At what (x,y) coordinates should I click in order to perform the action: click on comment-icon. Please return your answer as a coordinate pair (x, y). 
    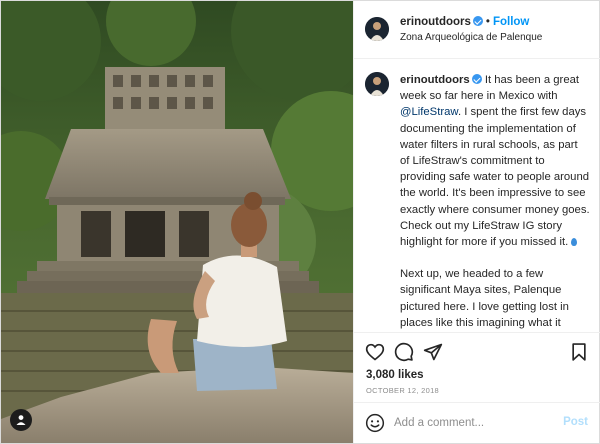
    Looking at the image, I should click on (404, 352).